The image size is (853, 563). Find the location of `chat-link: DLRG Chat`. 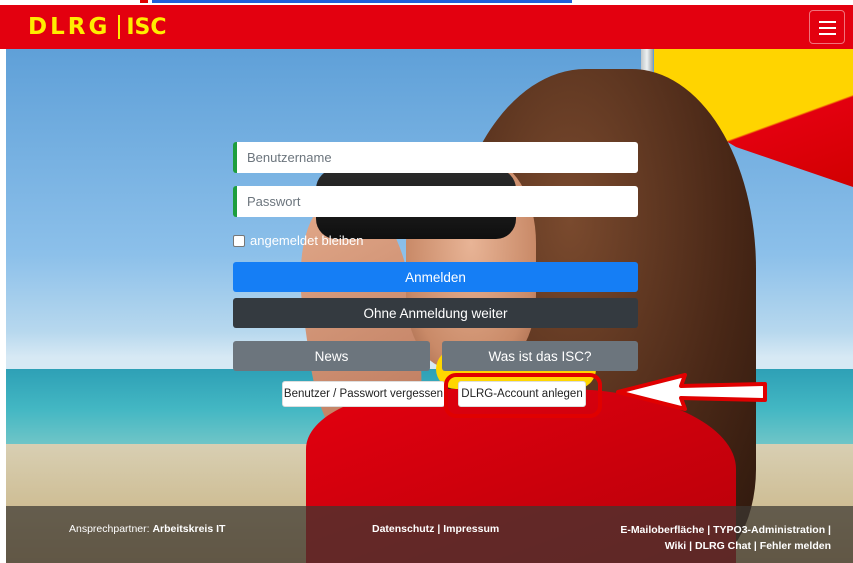

chat-link: DLRG Chat is located at coordinates (723, 546).